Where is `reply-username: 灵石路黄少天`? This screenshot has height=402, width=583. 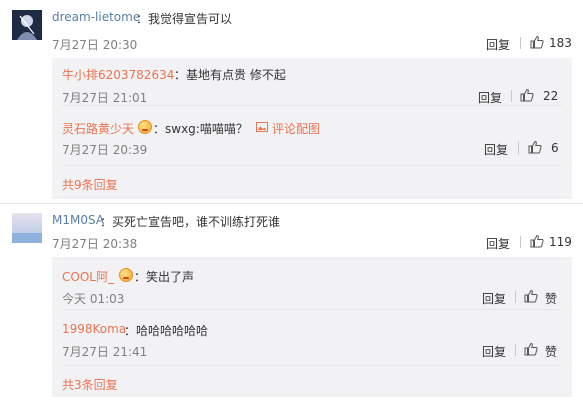
reply-username: 灵石路黄少天 is located at coordinates (98, 128).